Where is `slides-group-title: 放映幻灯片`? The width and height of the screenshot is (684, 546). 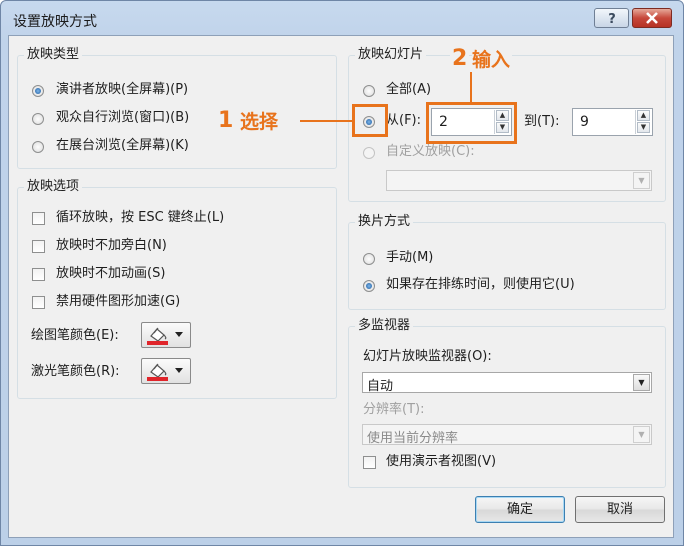 slides-group-title: 放映幻灯片 is located at coordinates (391, 55).